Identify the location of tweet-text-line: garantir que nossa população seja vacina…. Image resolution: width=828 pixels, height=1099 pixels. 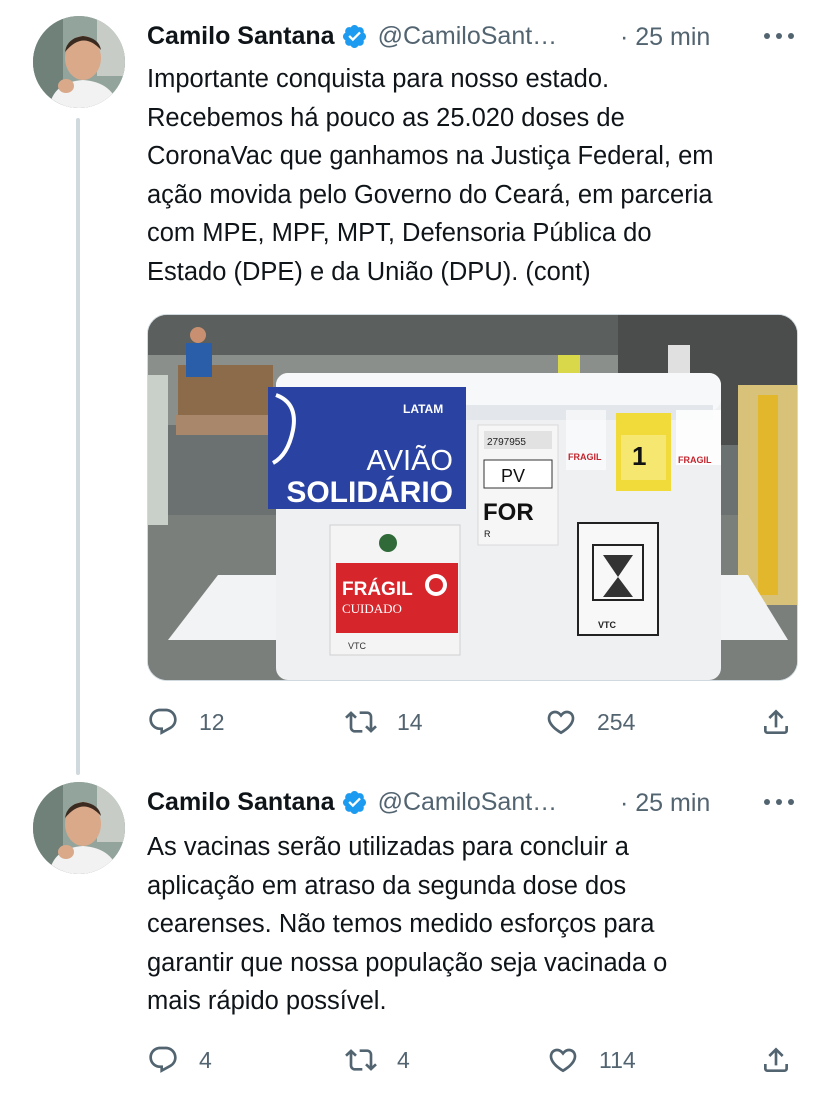
(407, 962).